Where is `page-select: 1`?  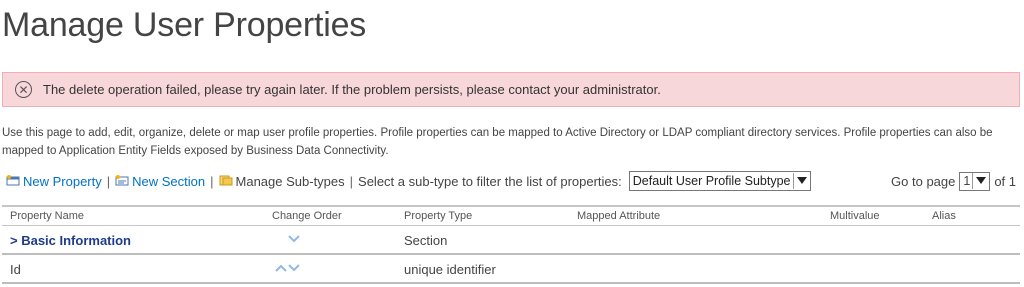 page-select: 1 is located at coordinates (975, 181).